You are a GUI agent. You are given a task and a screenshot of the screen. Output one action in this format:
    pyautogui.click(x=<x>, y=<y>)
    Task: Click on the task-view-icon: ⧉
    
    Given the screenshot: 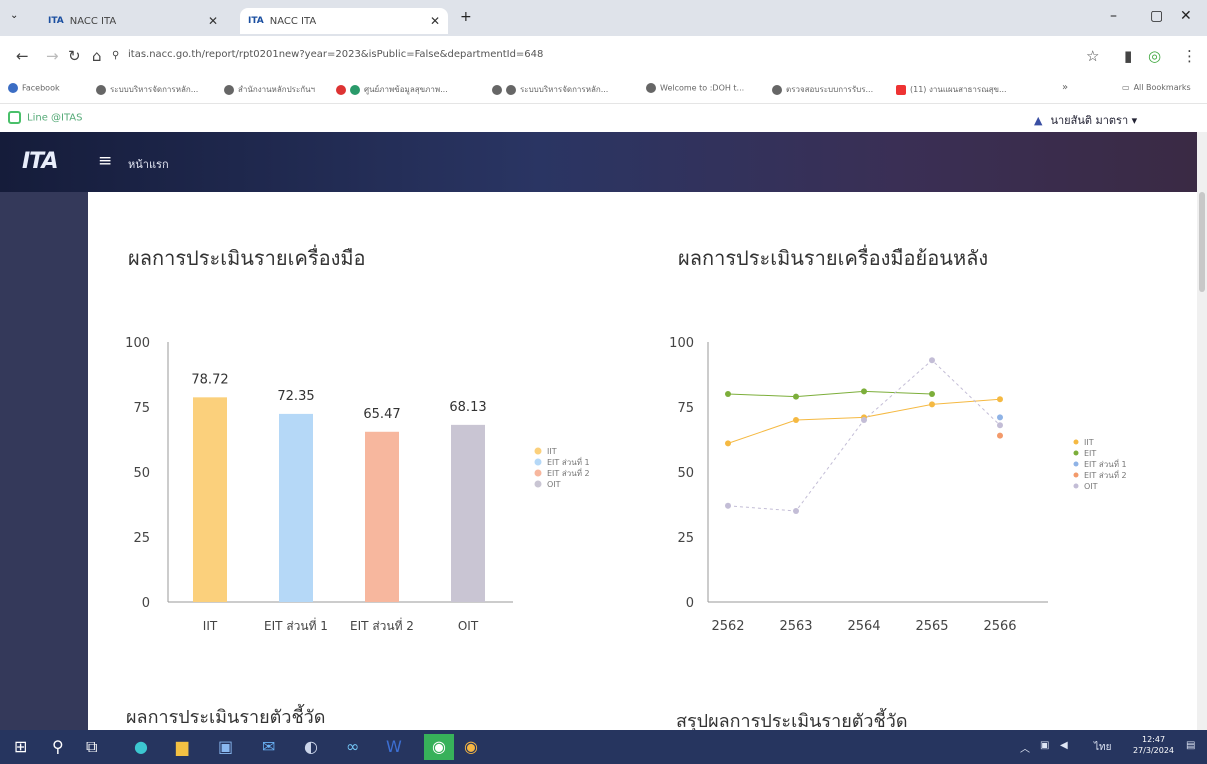 What is the action you would take?
    pyautogui.click(x=91, y=747)
    